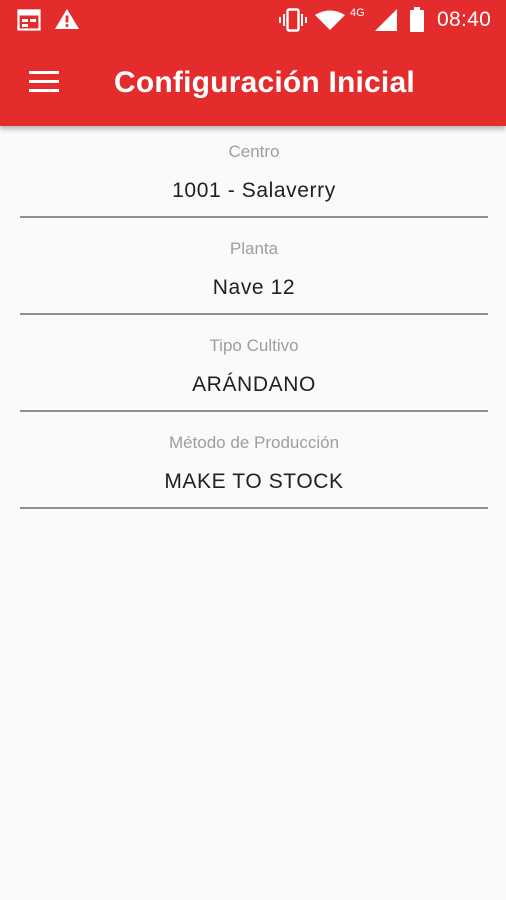  Describe the element at coordinates (293, 20) in the screenshot. I see `vibrate-icon` at that location.